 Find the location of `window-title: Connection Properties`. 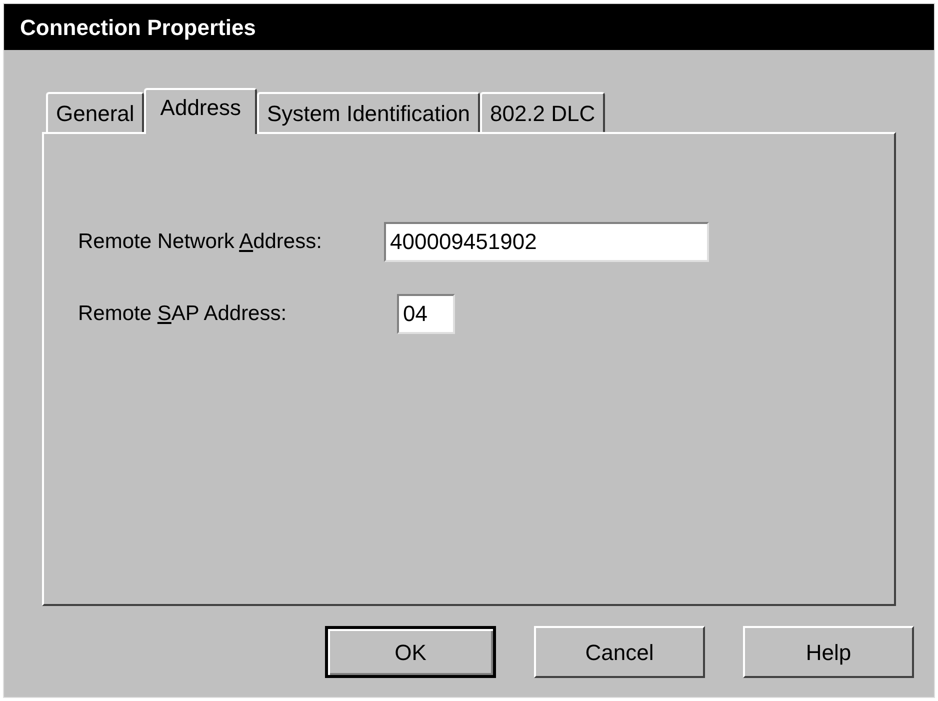

window-title: Connection Properties is located at coordinates (138, 28).